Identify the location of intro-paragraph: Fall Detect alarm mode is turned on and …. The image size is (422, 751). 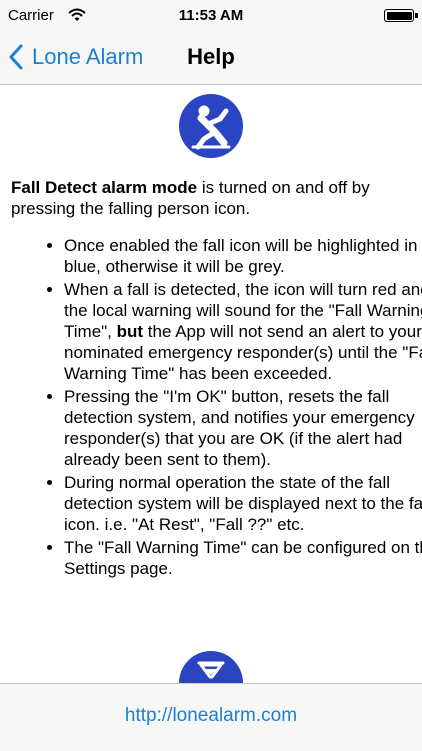
(211, 198).